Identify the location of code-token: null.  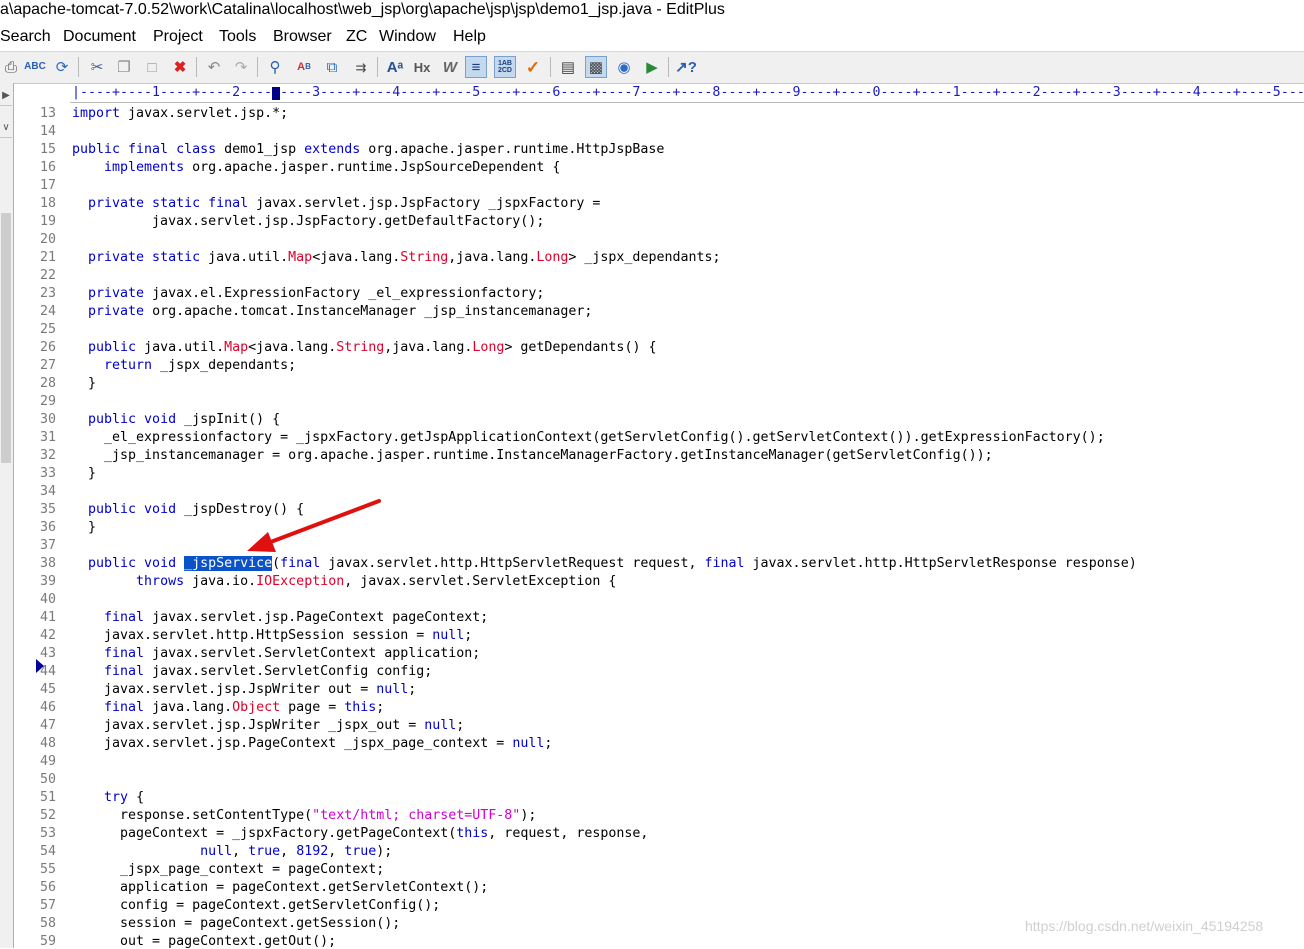
(392, 689).